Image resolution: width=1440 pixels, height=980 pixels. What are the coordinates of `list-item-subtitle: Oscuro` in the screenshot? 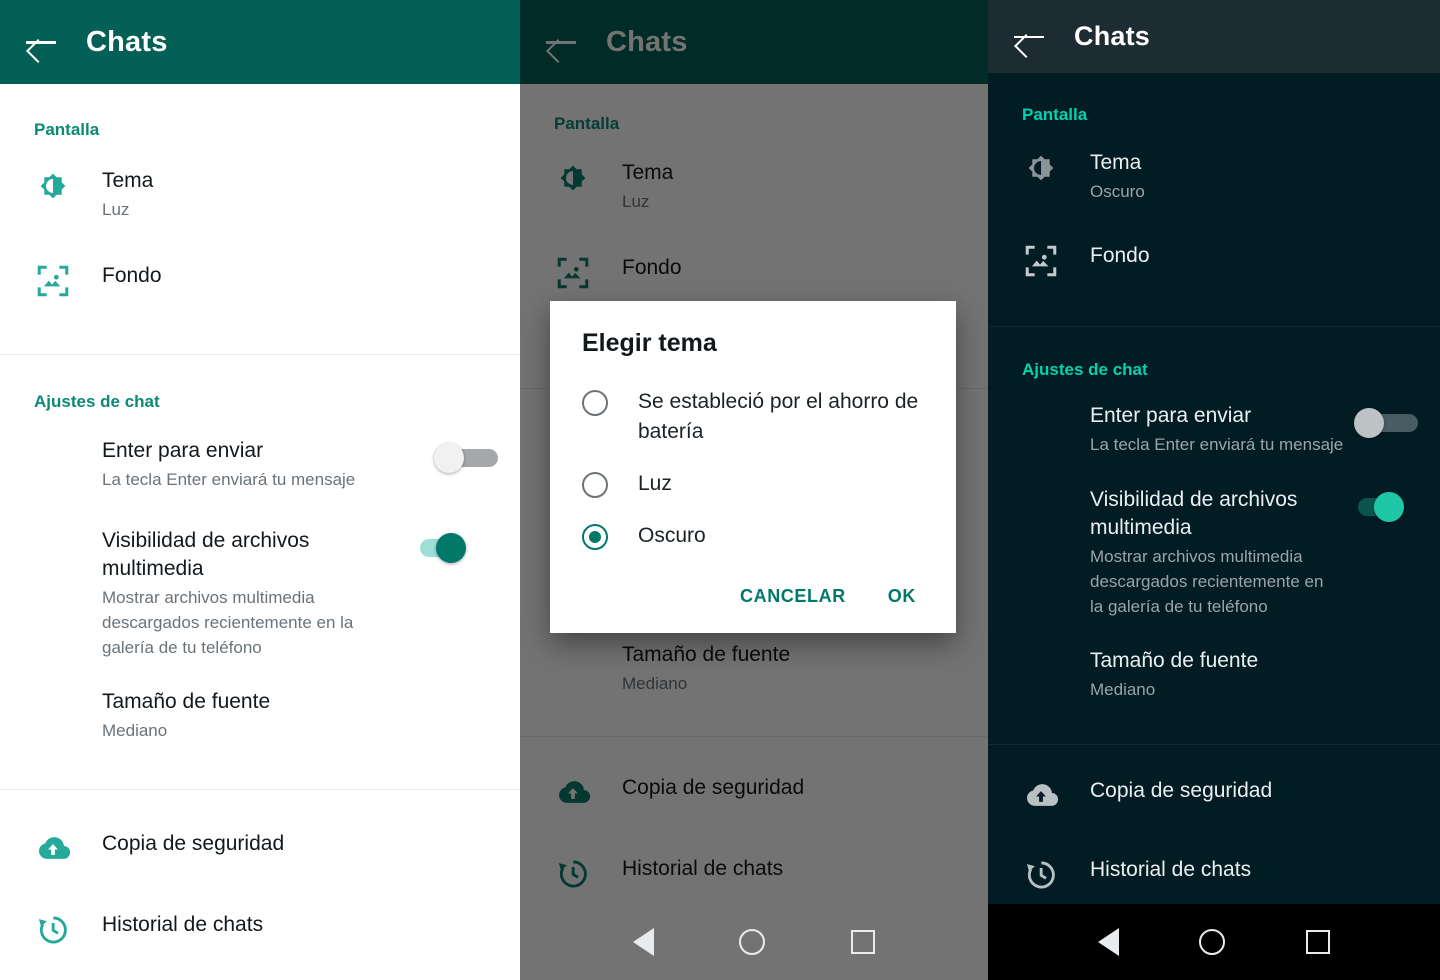 It's located at (1117, 191).